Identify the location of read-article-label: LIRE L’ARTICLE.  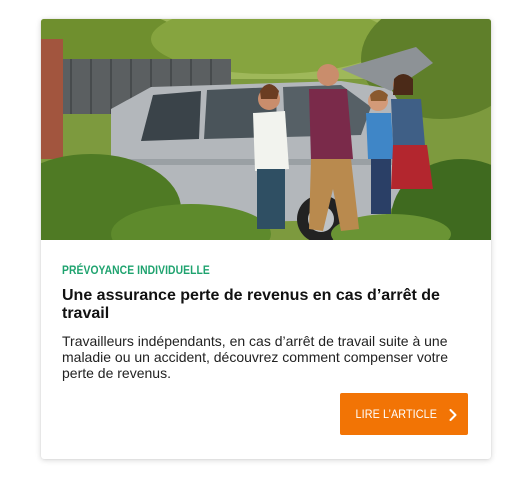
(396, 414).